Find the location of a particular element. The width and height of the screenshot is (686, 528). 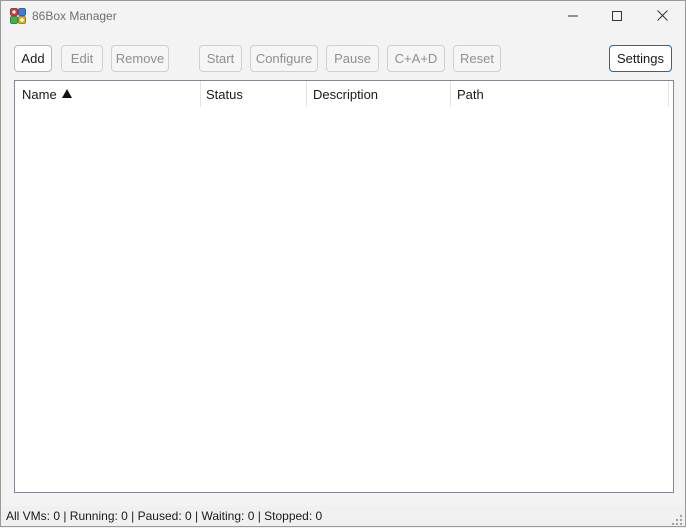

window-title: 86Box Manager is located at coordinates (74, 16).